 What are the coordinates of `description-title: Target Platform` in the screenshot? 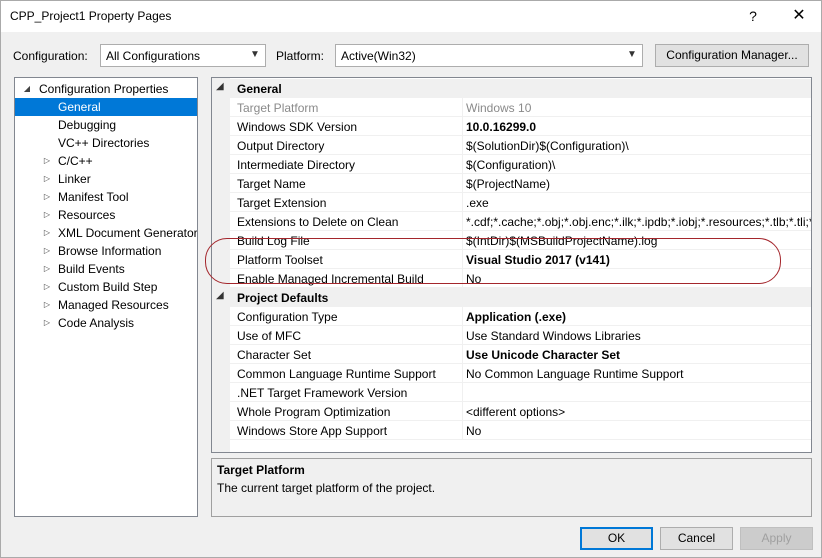 It's located at (261, 470).